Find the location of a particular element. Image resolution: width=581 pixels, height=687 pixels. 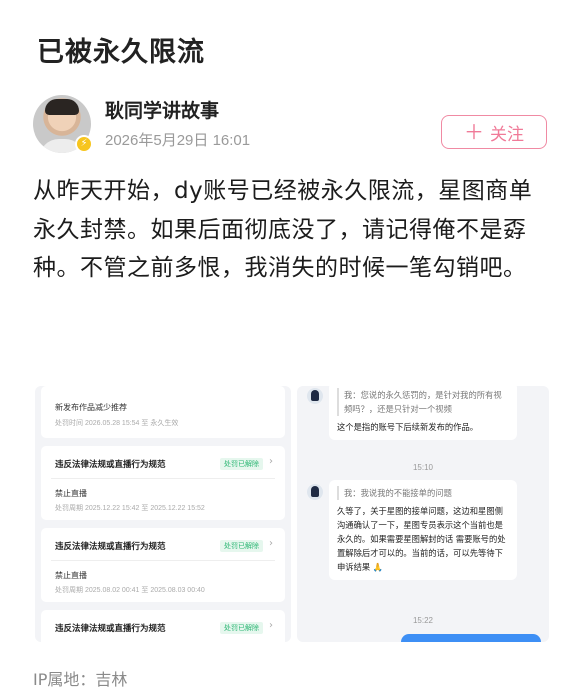

quoted-question: 我：您说的永久惩罚的，是针对我的所有视频吗？，还是只针对一个视频 is located at coordinates (423, 402).